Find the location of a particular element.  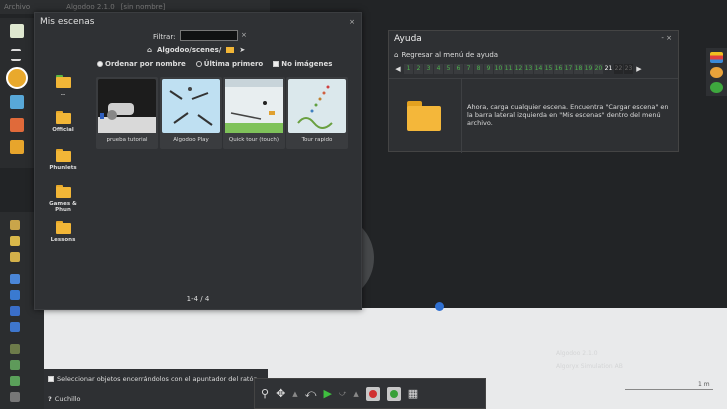

box-tool-icon is located at coordinates (15, 311).